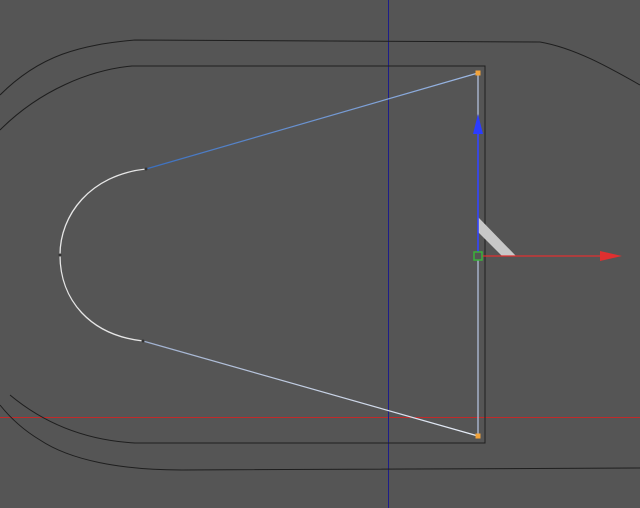 The width and height of the screenshot is (640, 508). Describe the element at coordinates (103, 255) in the screenshot. I see `spline-left-arc` at that location.